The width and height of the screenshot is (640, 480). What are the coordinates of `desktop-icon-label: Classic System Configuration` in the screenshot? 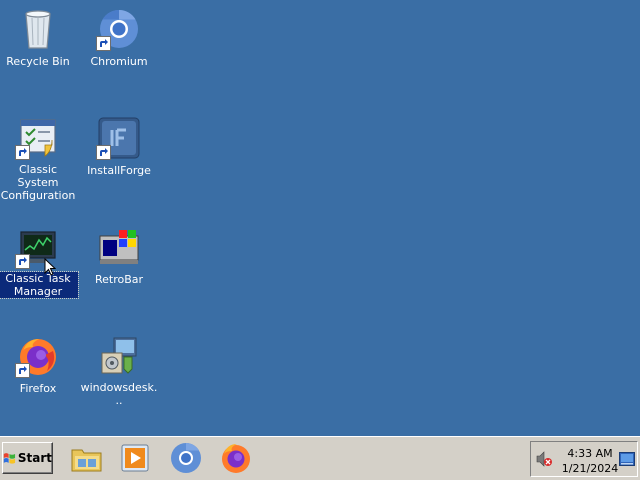 It's located at (38, 182).